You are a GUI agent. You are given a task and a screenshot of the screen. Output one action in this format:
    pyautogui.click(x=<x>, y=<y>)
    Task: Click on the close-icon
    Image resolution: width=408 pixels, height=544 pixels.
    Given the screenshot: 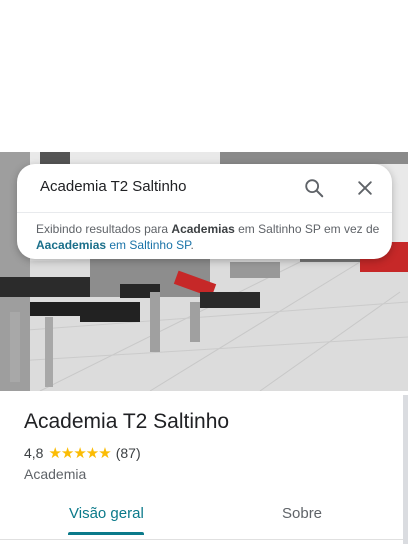 What is the action you would take?
    pyautogui.click(x=365, y=188)
    